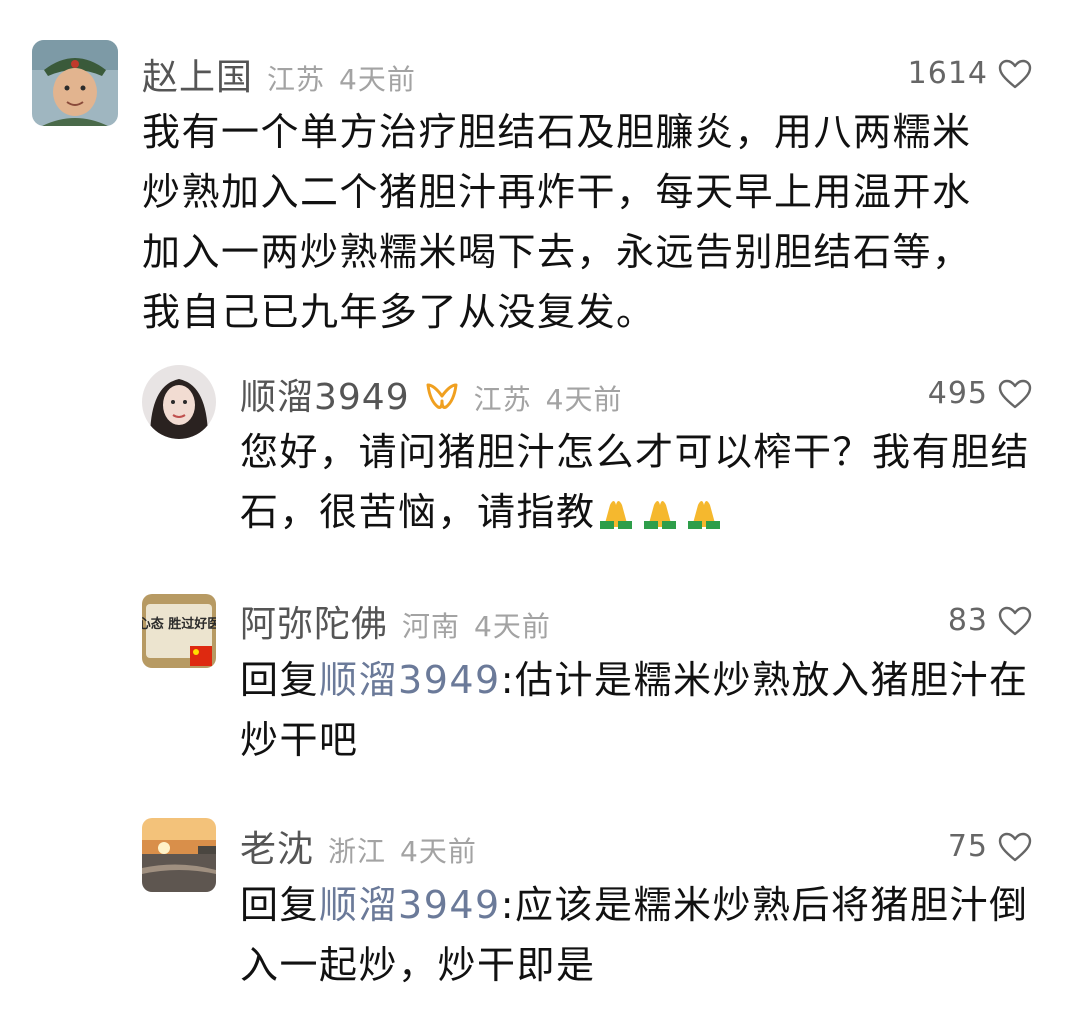  I want to click on like-button: 495, so click(980, 393).